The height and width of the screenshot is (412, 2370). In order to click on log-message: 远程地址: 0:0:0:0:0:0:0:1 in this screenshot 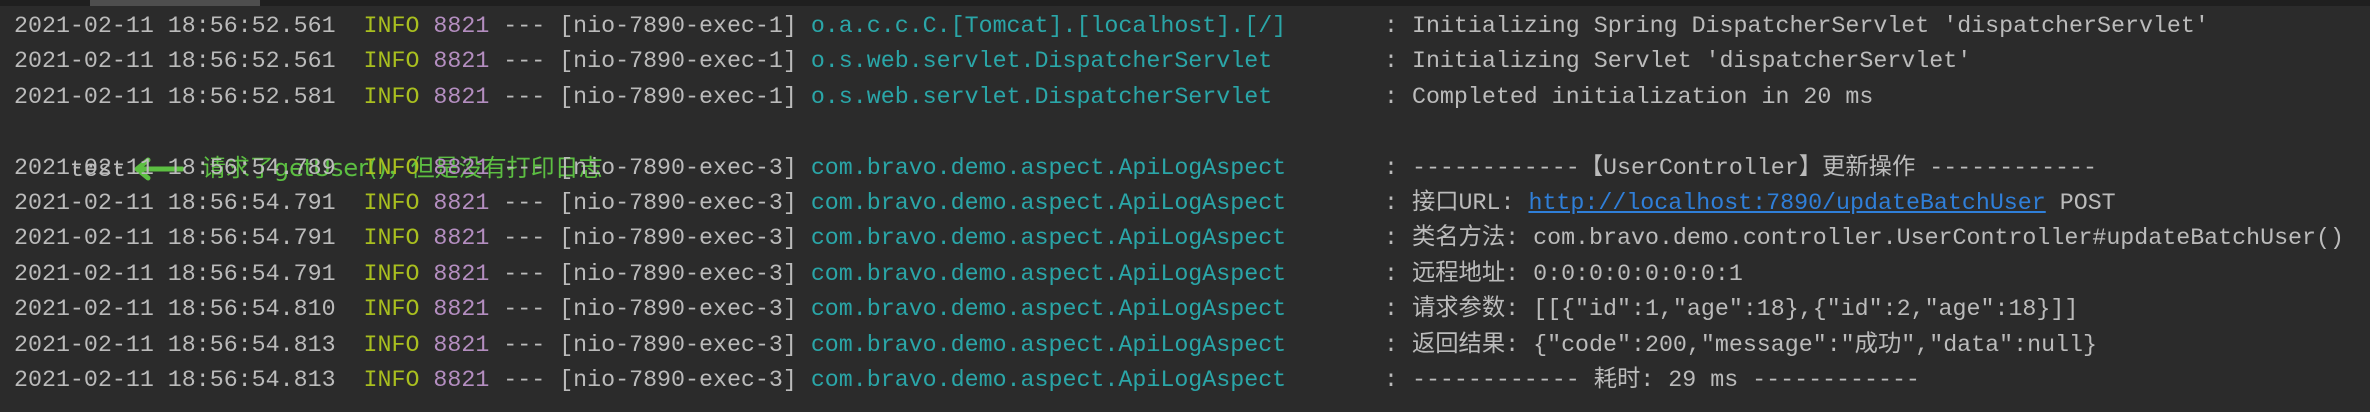, I will do `click(1577, 273)`.